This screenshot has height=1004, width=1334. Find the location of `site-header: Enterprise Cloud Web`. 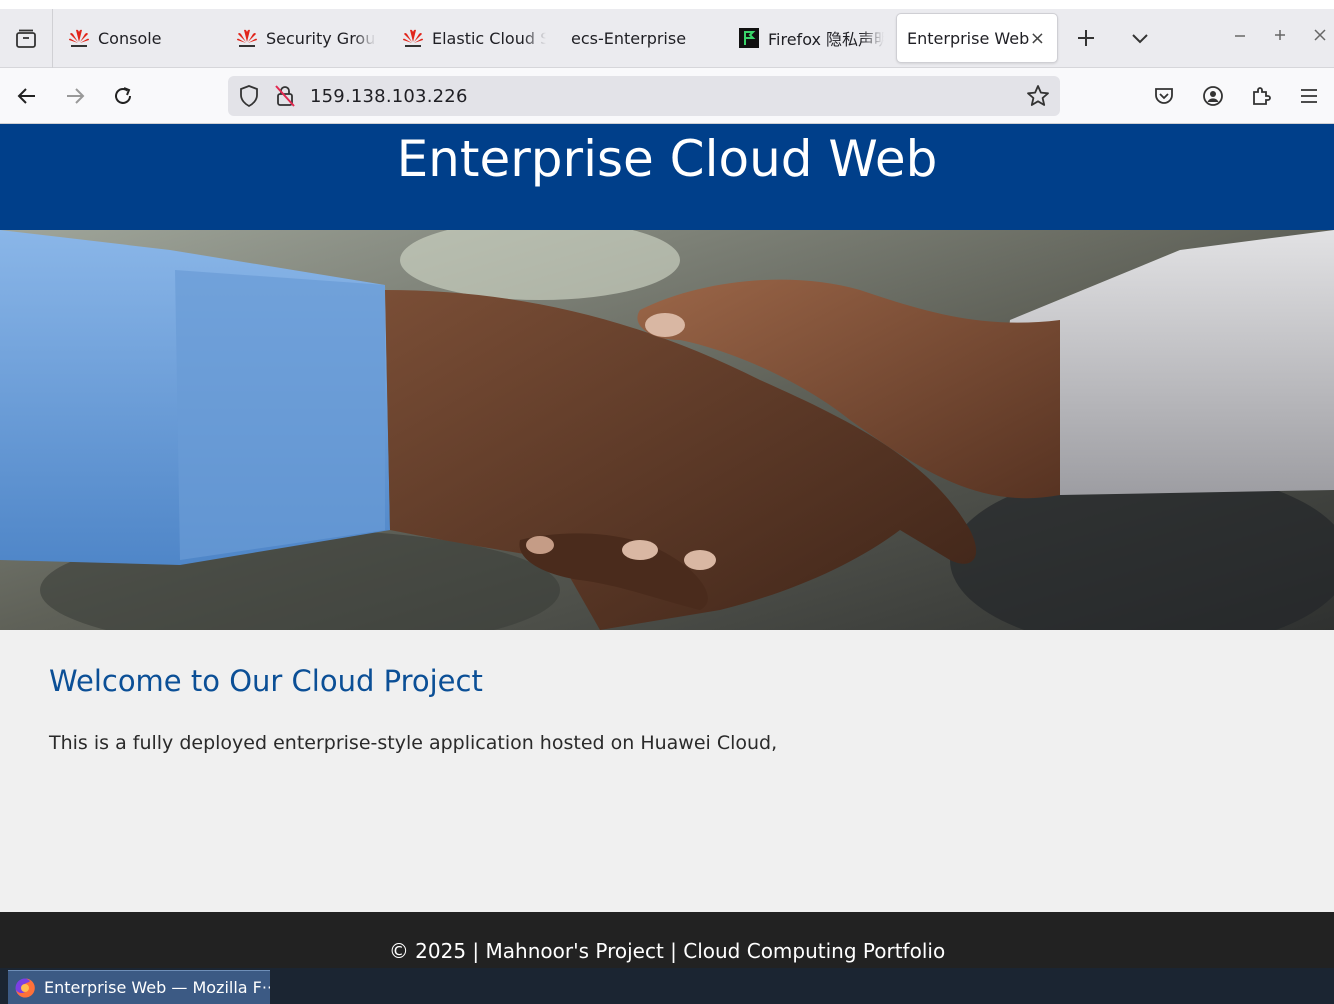

site-header: Enterprise Cloud Web is located at coordinates (667, 177).